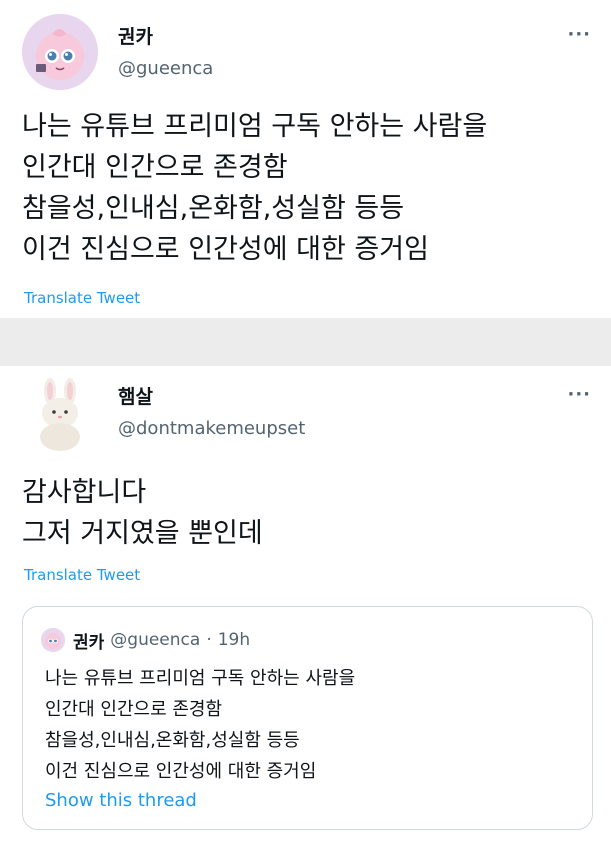  Describe the element at coordinates (165, 68) in the screenshot. I see `author-handle: @gueenca` at that location.